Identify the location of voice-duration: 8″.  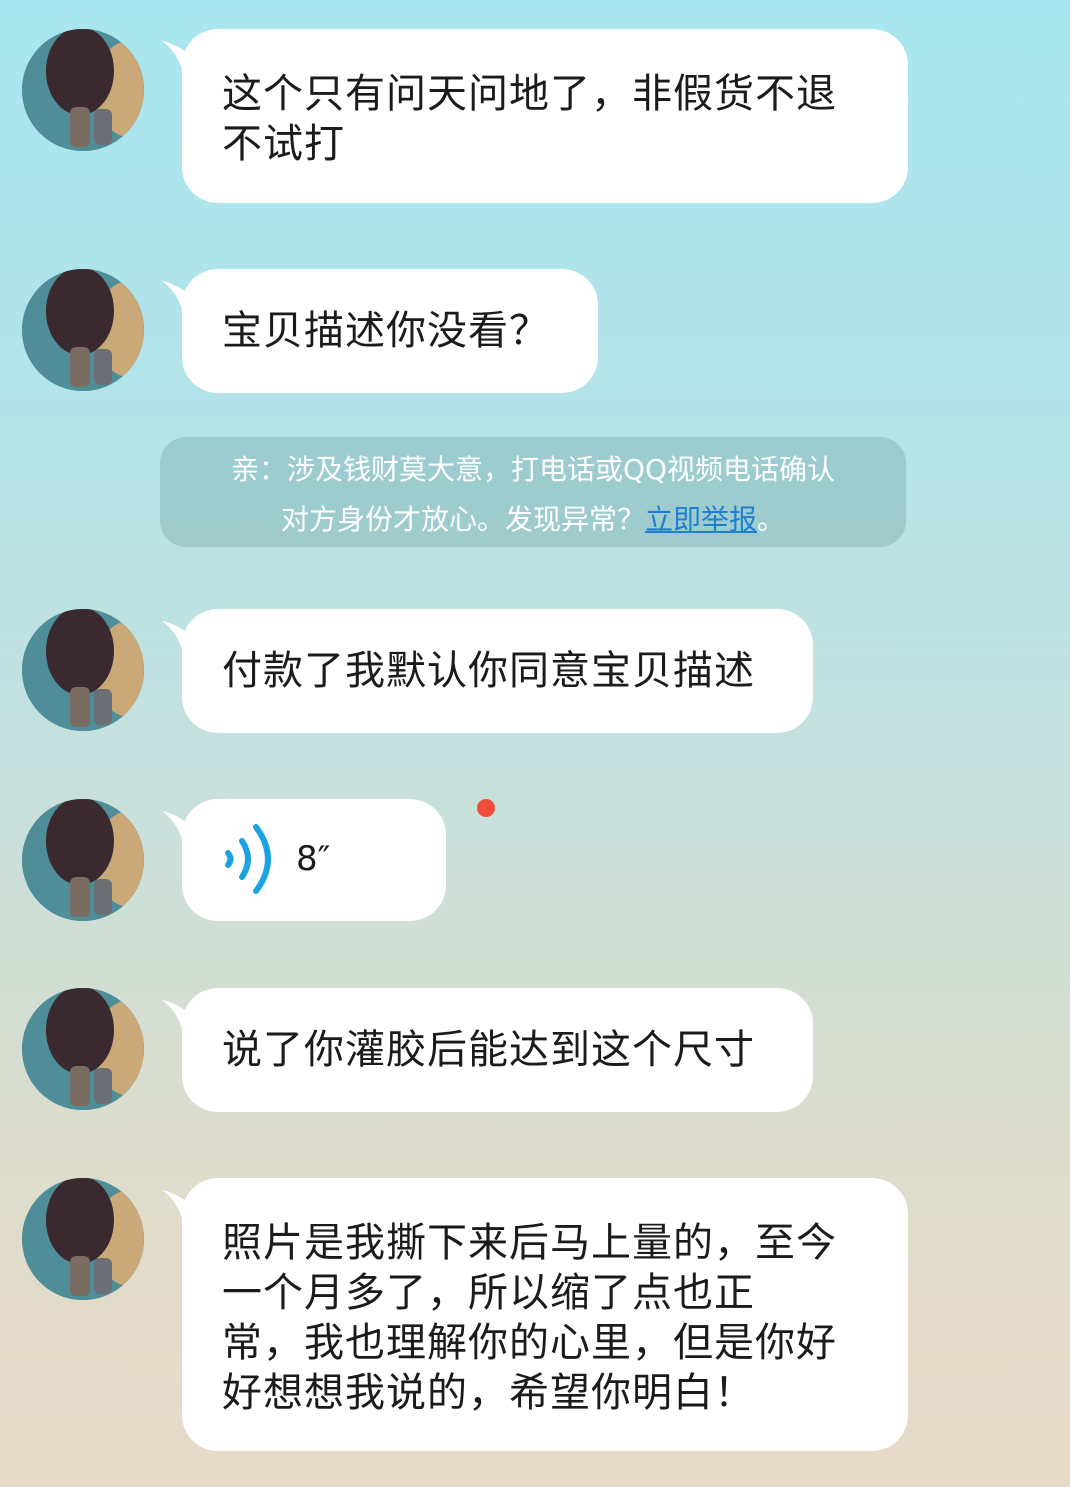
(313, 859).